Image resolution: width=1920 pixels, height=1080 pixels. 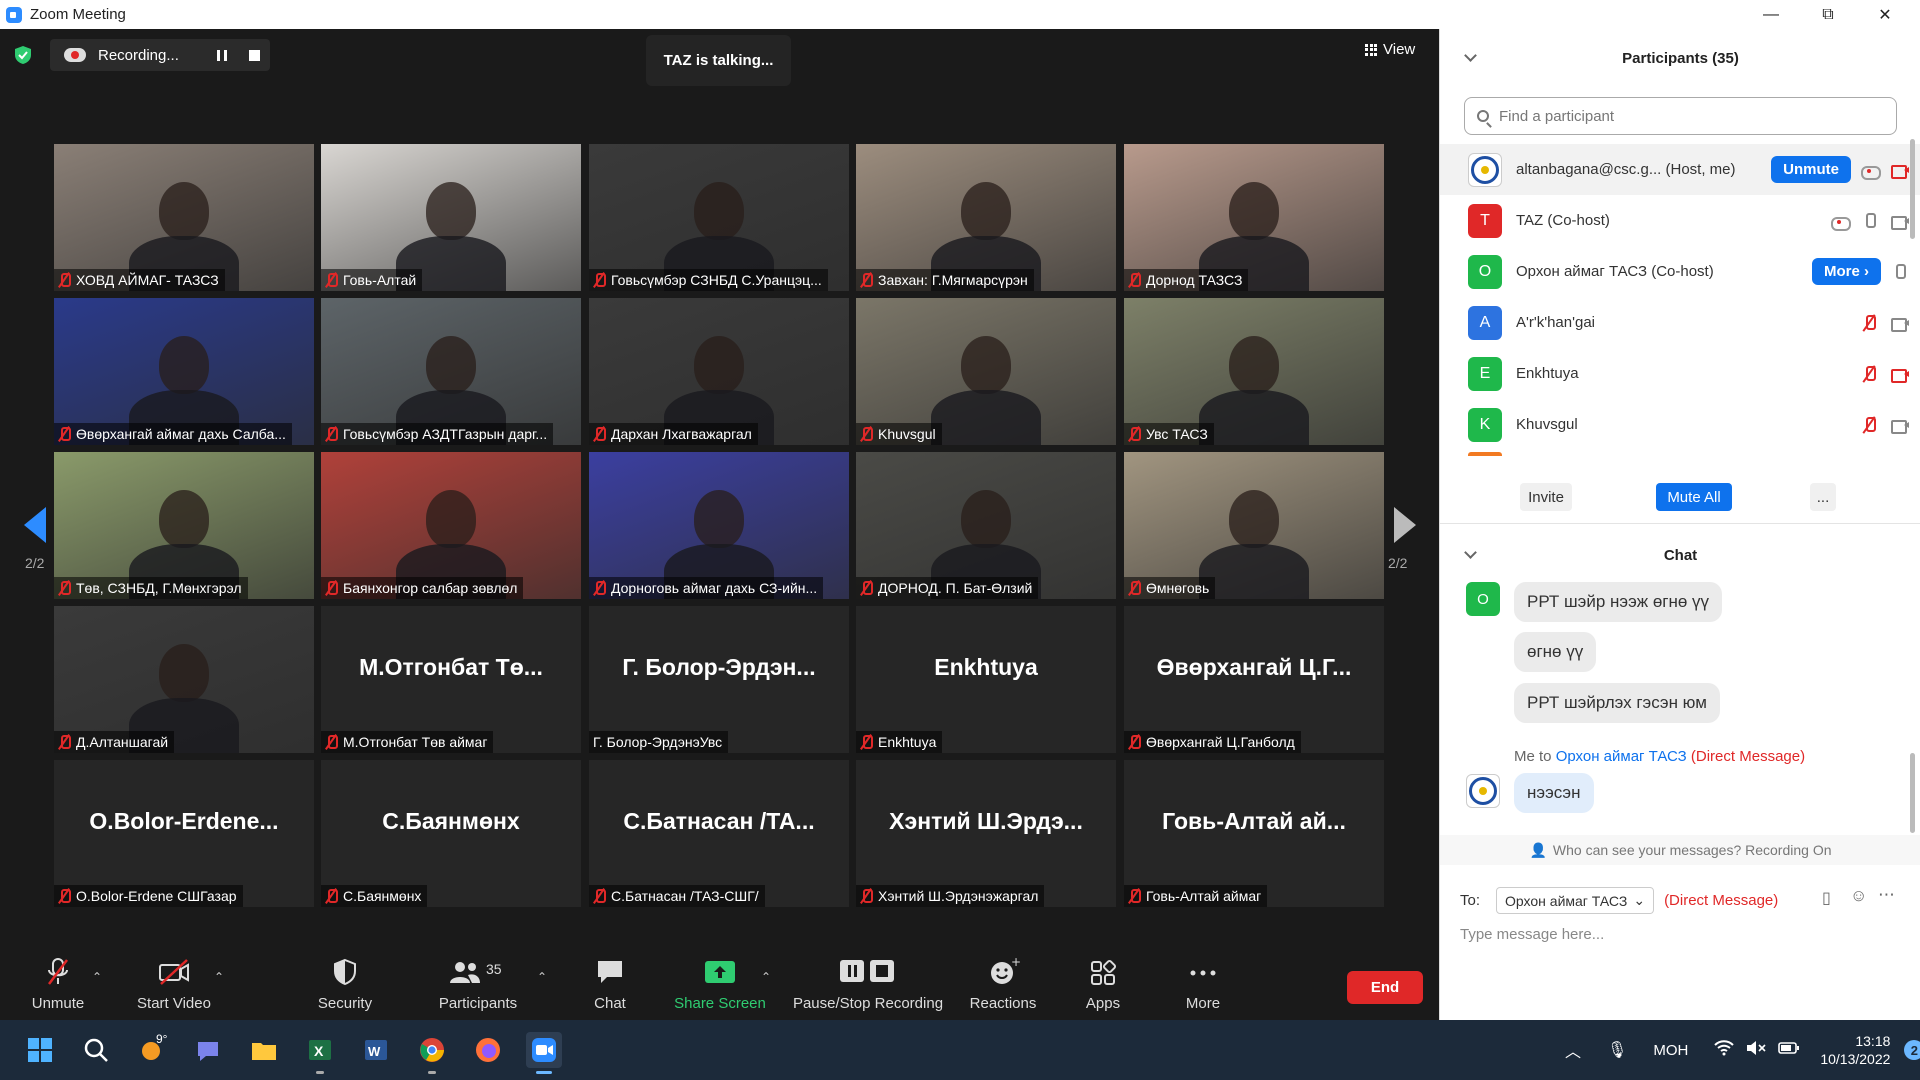 What do you see at coordinates (23, 55) in the screenshot?
I see `encryption-shield-icon` at bounding box center [23, 55].